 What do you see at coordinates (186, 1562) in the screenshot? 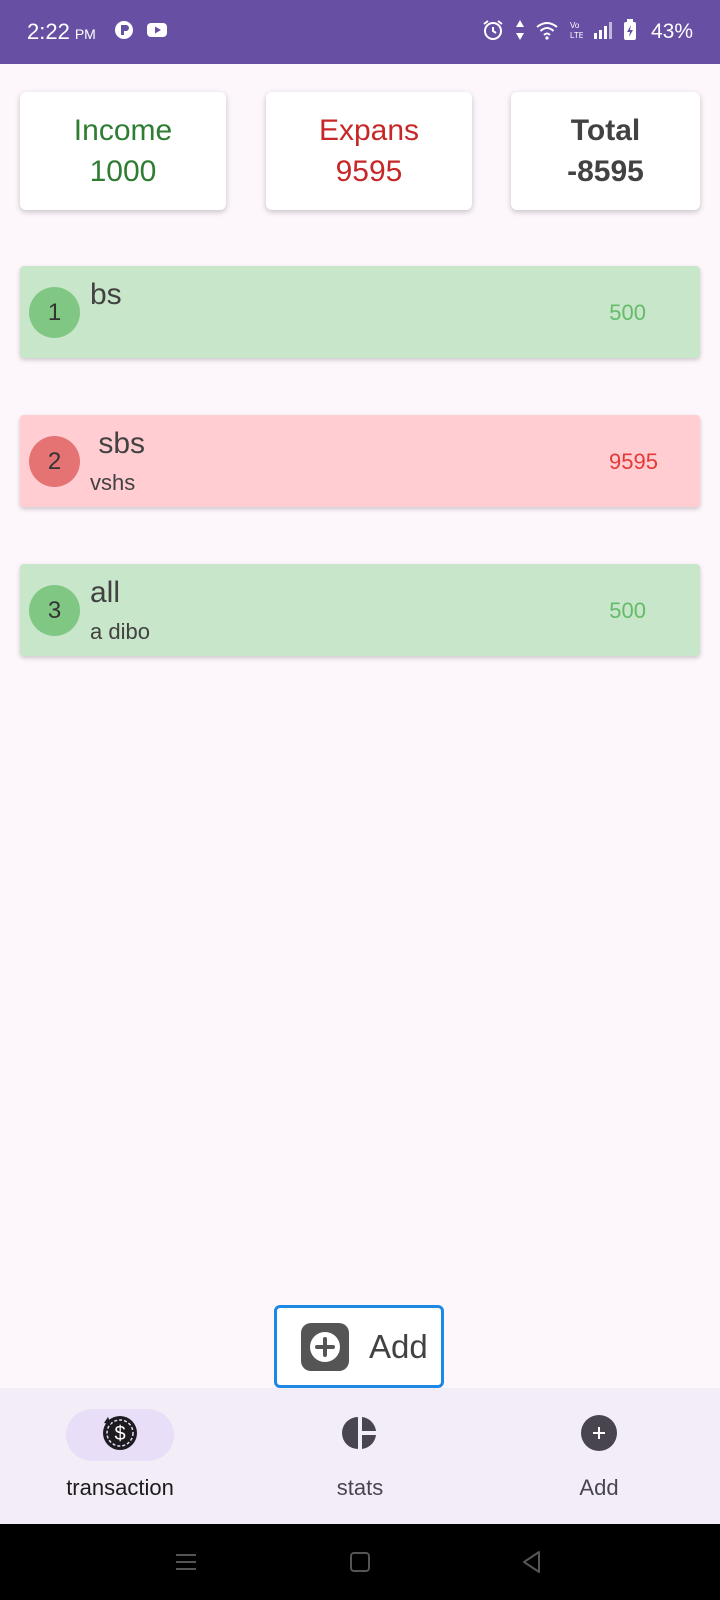
I see `menu-icon` at bounding box center [186, 1562].